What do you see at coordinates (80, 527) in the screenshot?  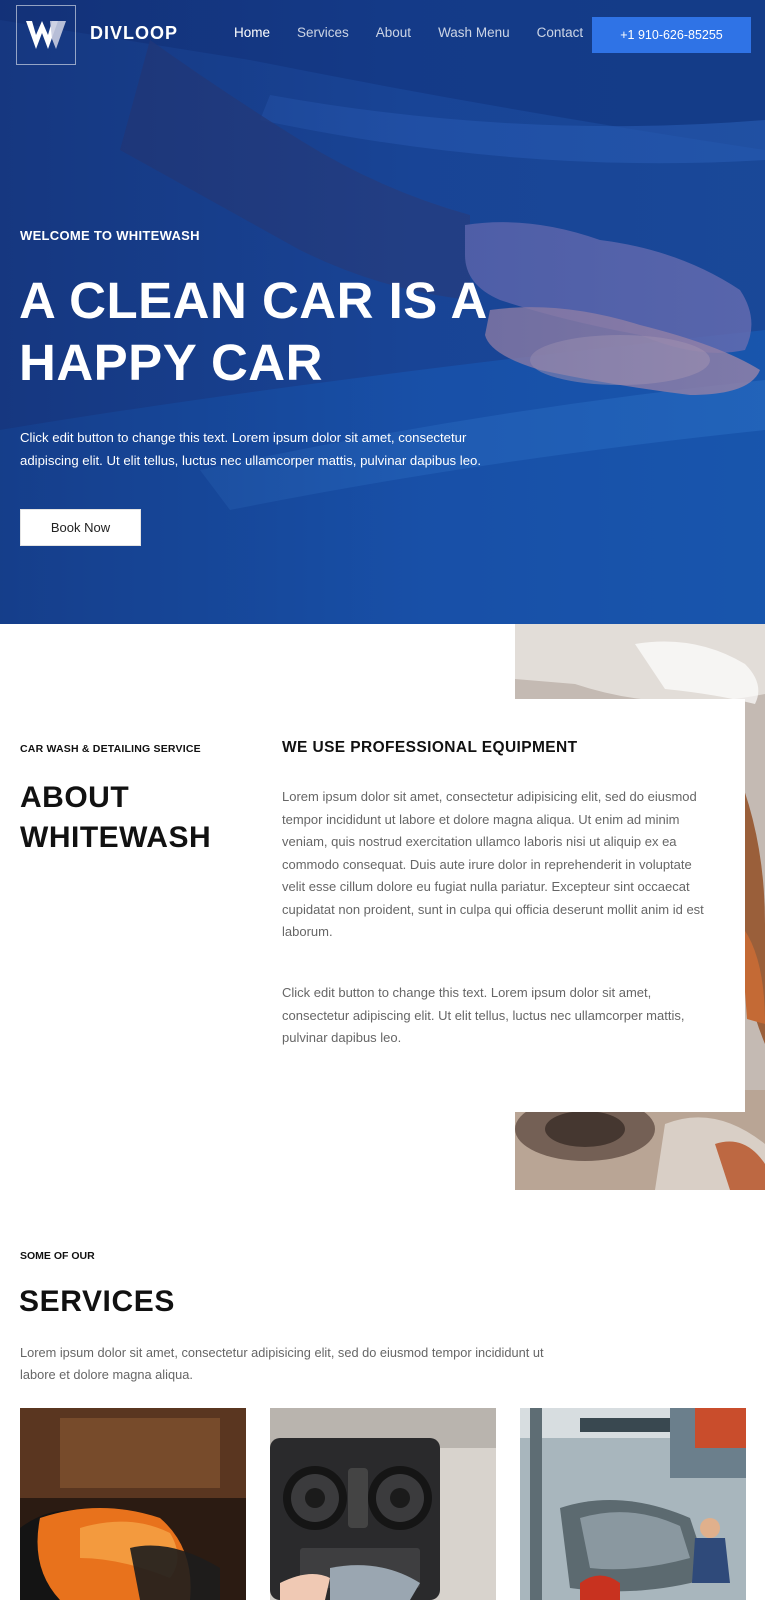 I see `book-now-button: Book Now` at bounding box center [80, 527].